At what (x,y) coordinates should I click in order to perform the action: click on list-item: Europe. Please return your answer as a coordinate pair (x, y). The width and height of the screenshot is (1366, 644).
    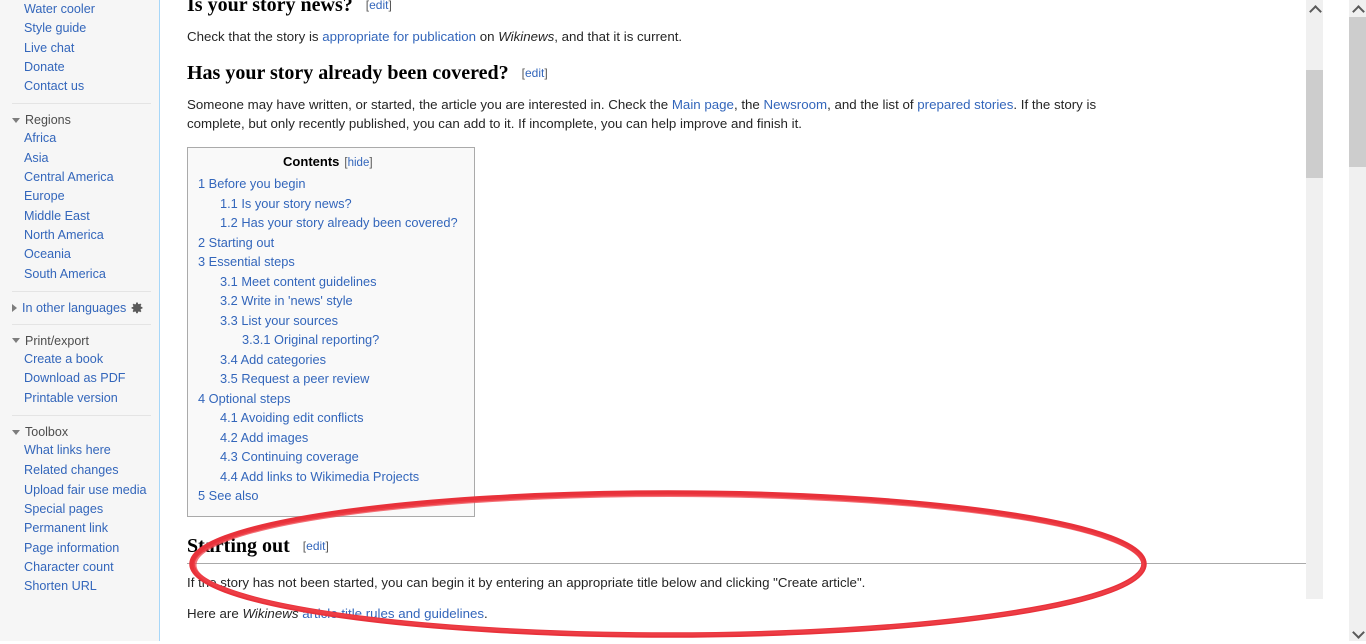
    Looking at the image, I should click on (79, 196).